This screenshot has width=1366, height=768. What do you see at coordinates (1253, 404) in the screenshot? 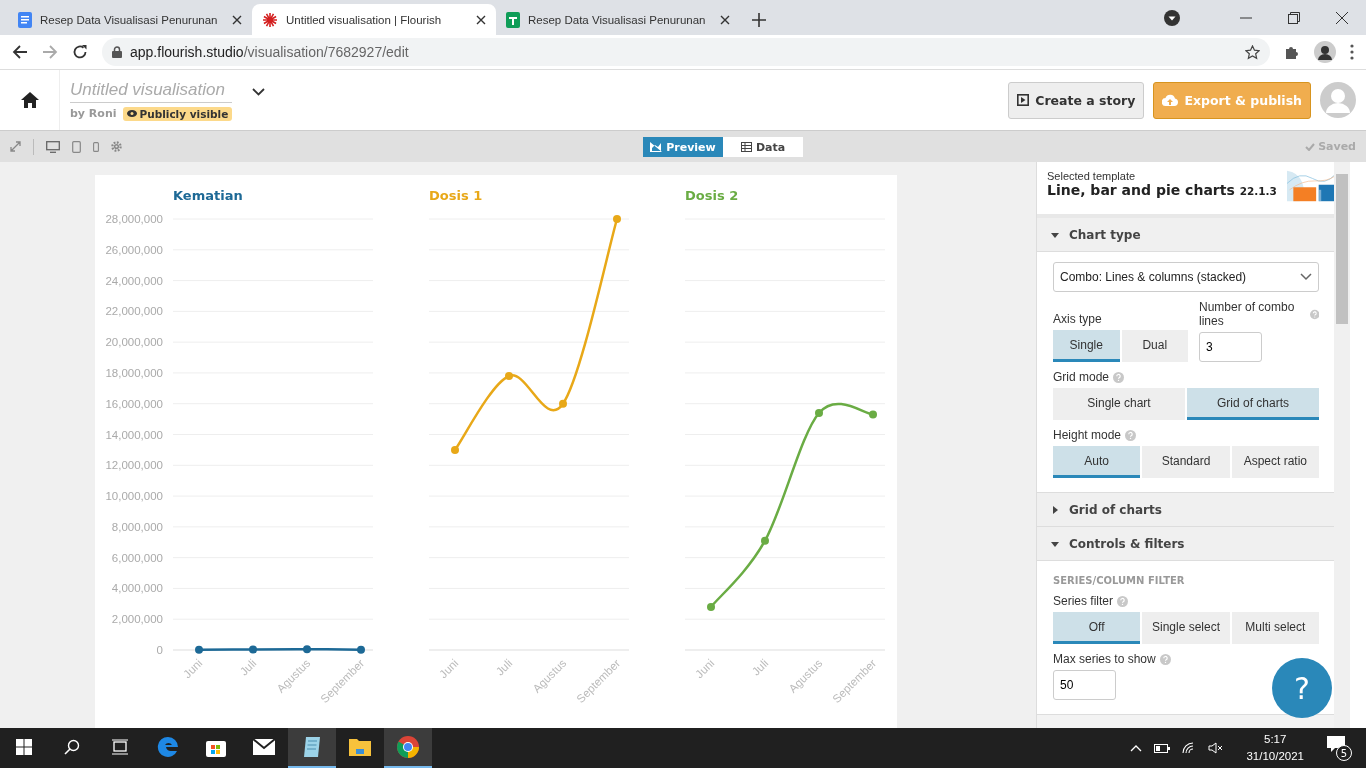
I see `segment-option: Grid of charts` at bounding box center [1253, 404].